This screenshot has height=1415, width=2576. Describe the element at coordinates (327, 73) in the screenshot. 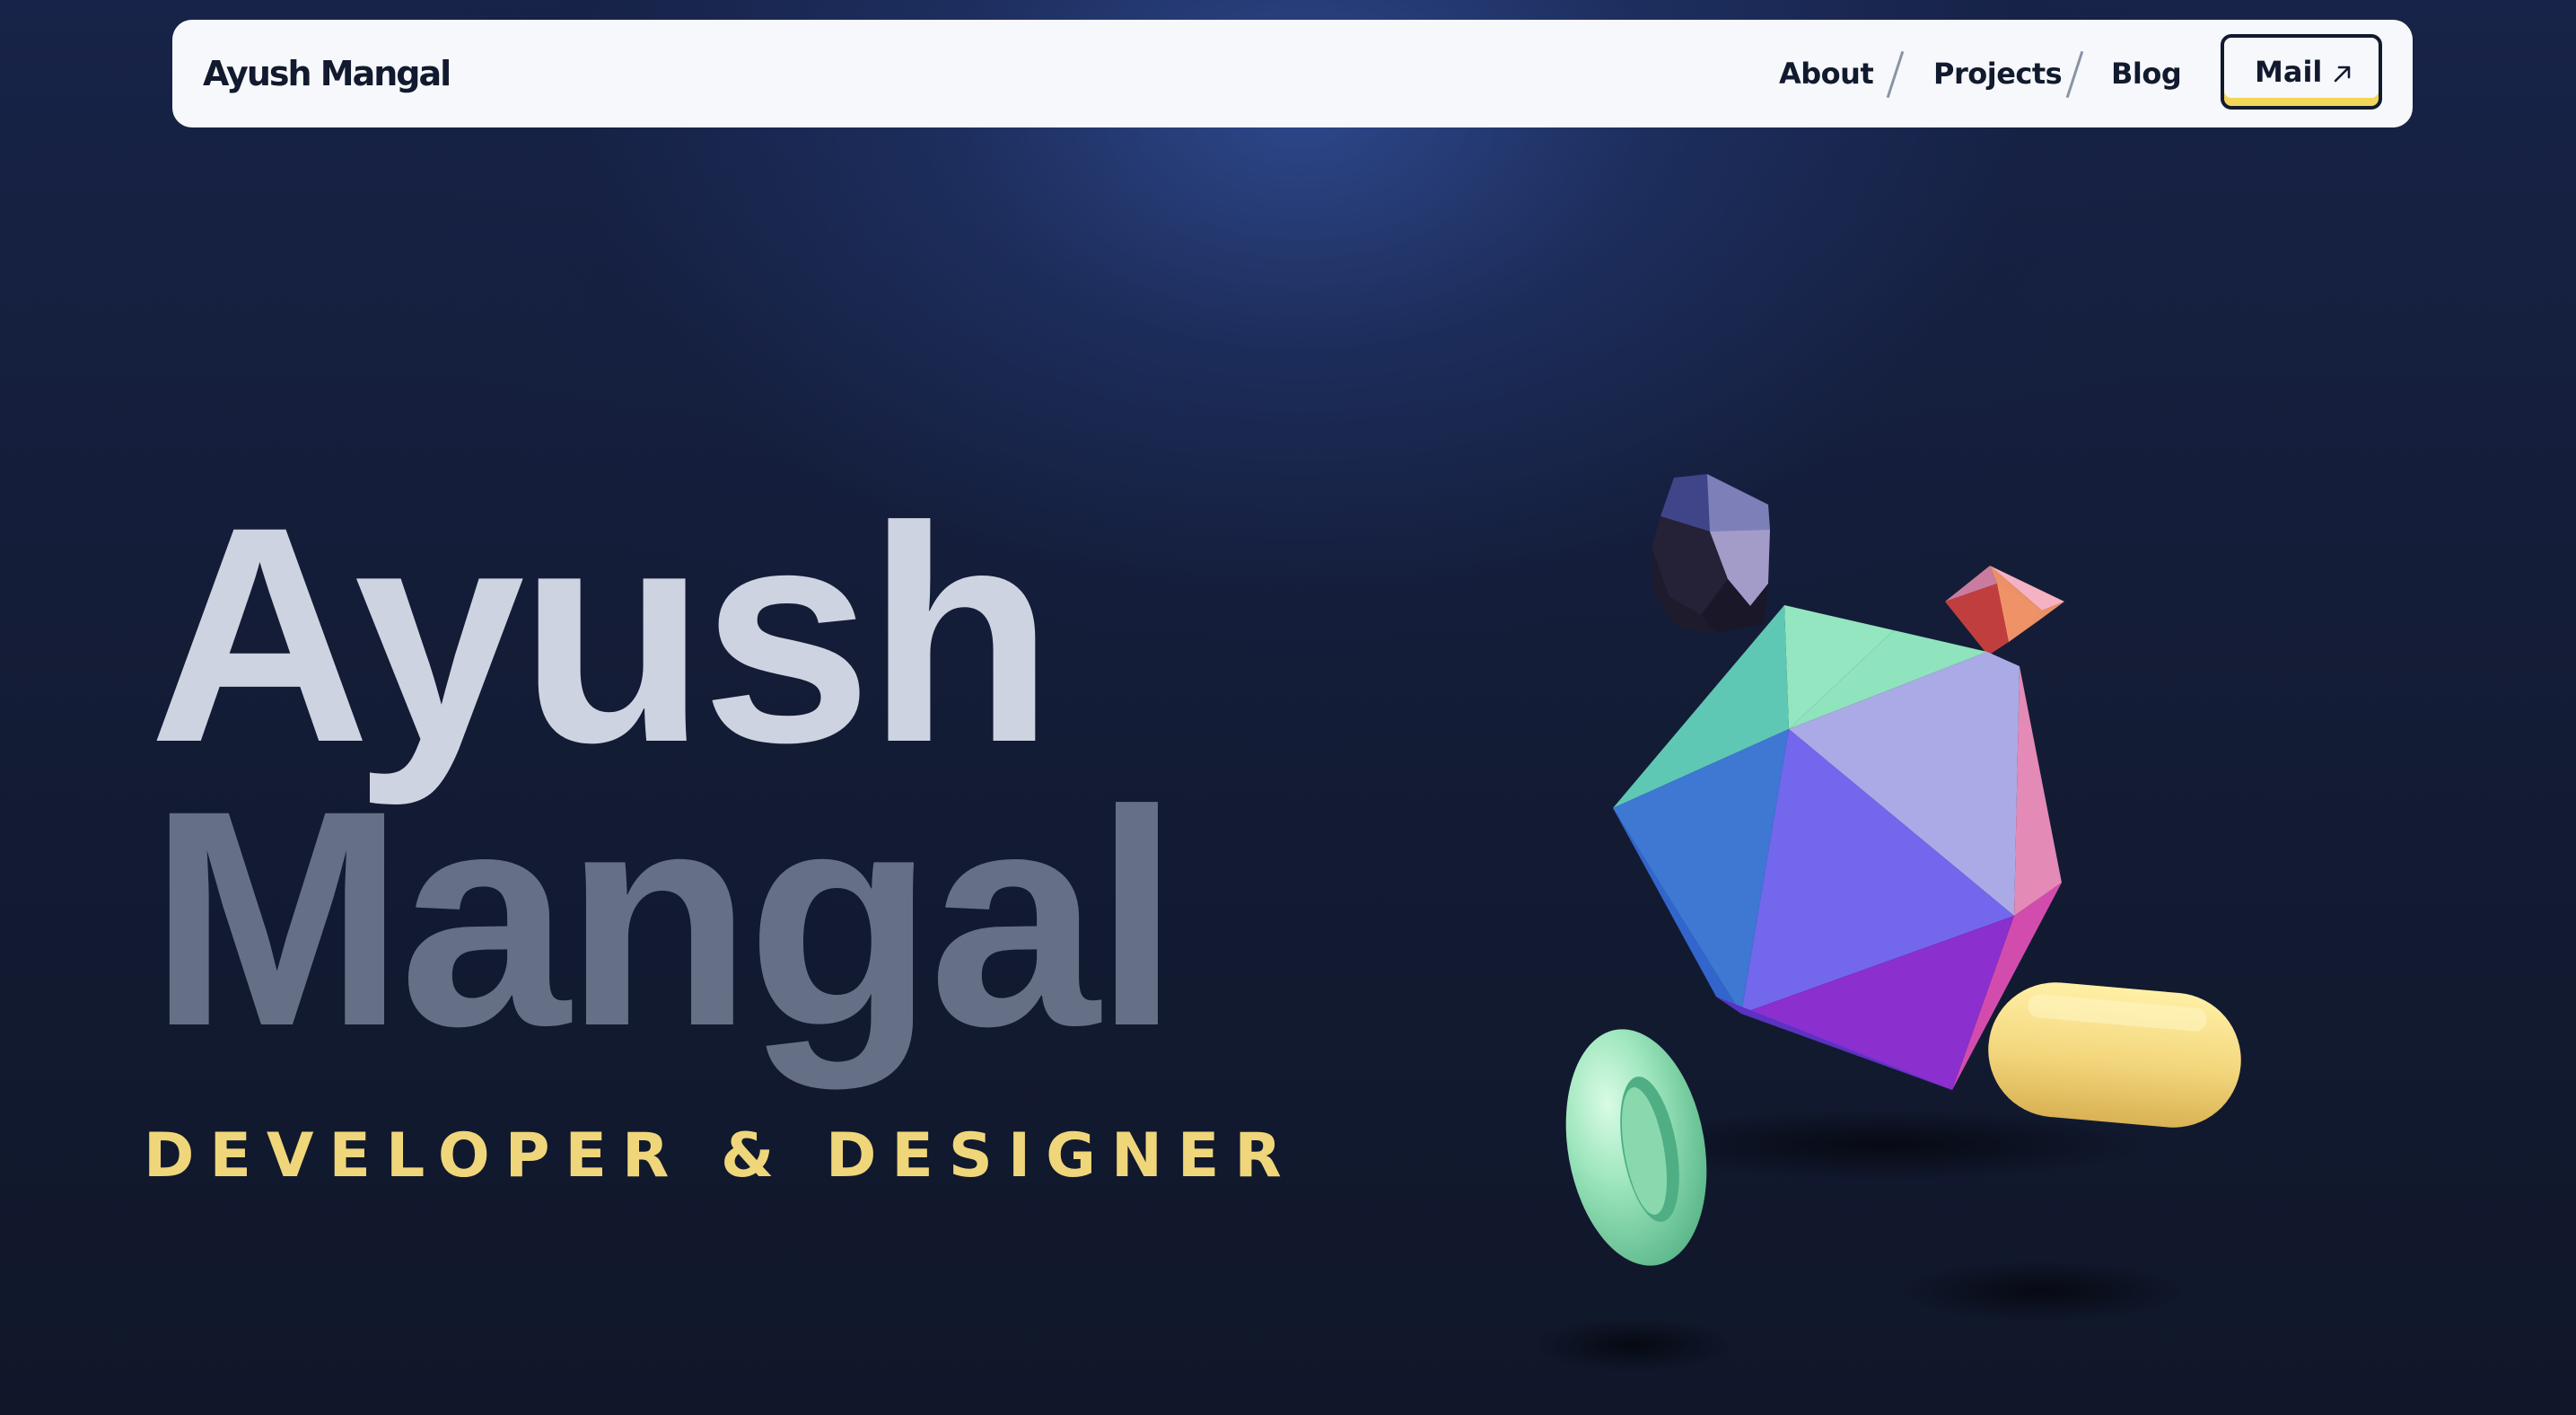

I see `brand-logo: Ayush Mangal` at that location.